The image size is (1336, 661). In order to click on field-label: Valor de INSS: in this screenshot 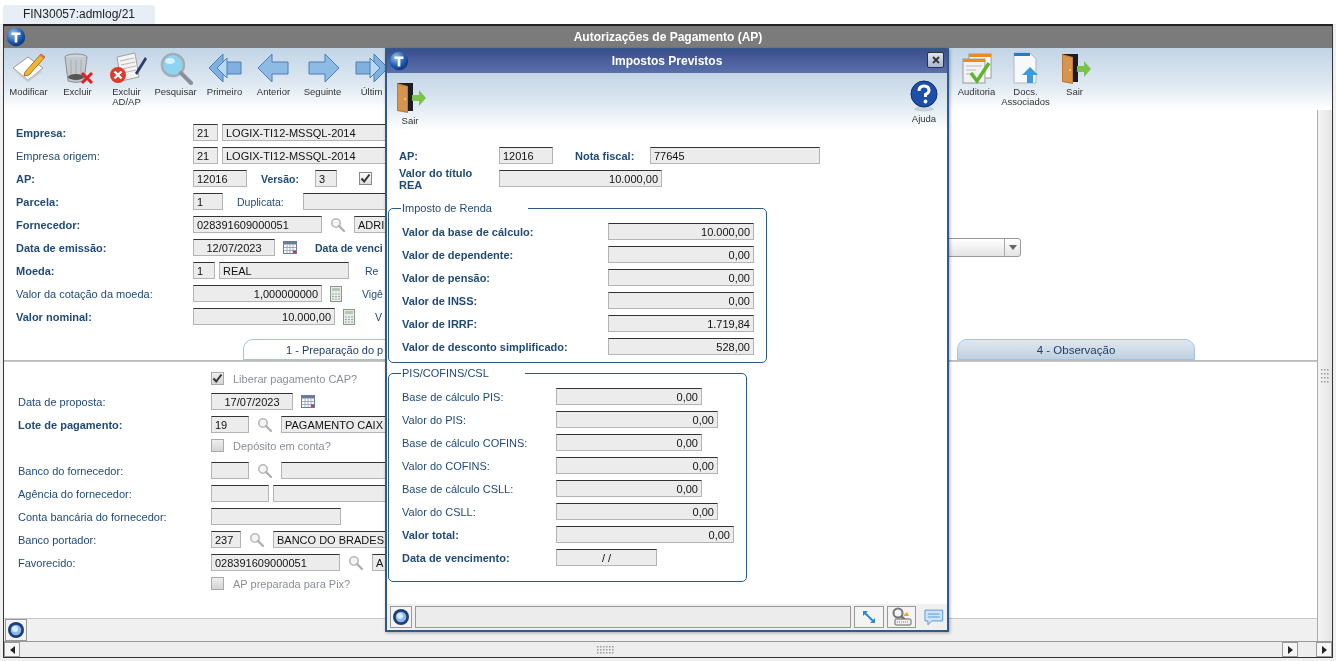, I will do `click(440, 300)`.